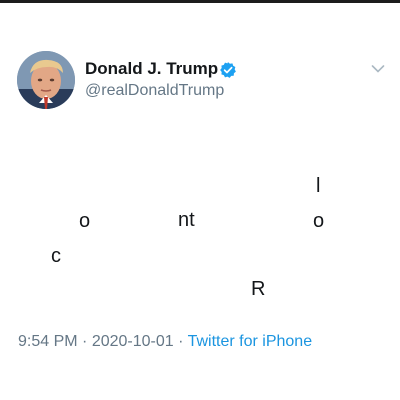  What do you see at coordinates (48, 341) in the screenshot?
I see `tweet-time: 9:54 PM` at bounding box center [48, 341].